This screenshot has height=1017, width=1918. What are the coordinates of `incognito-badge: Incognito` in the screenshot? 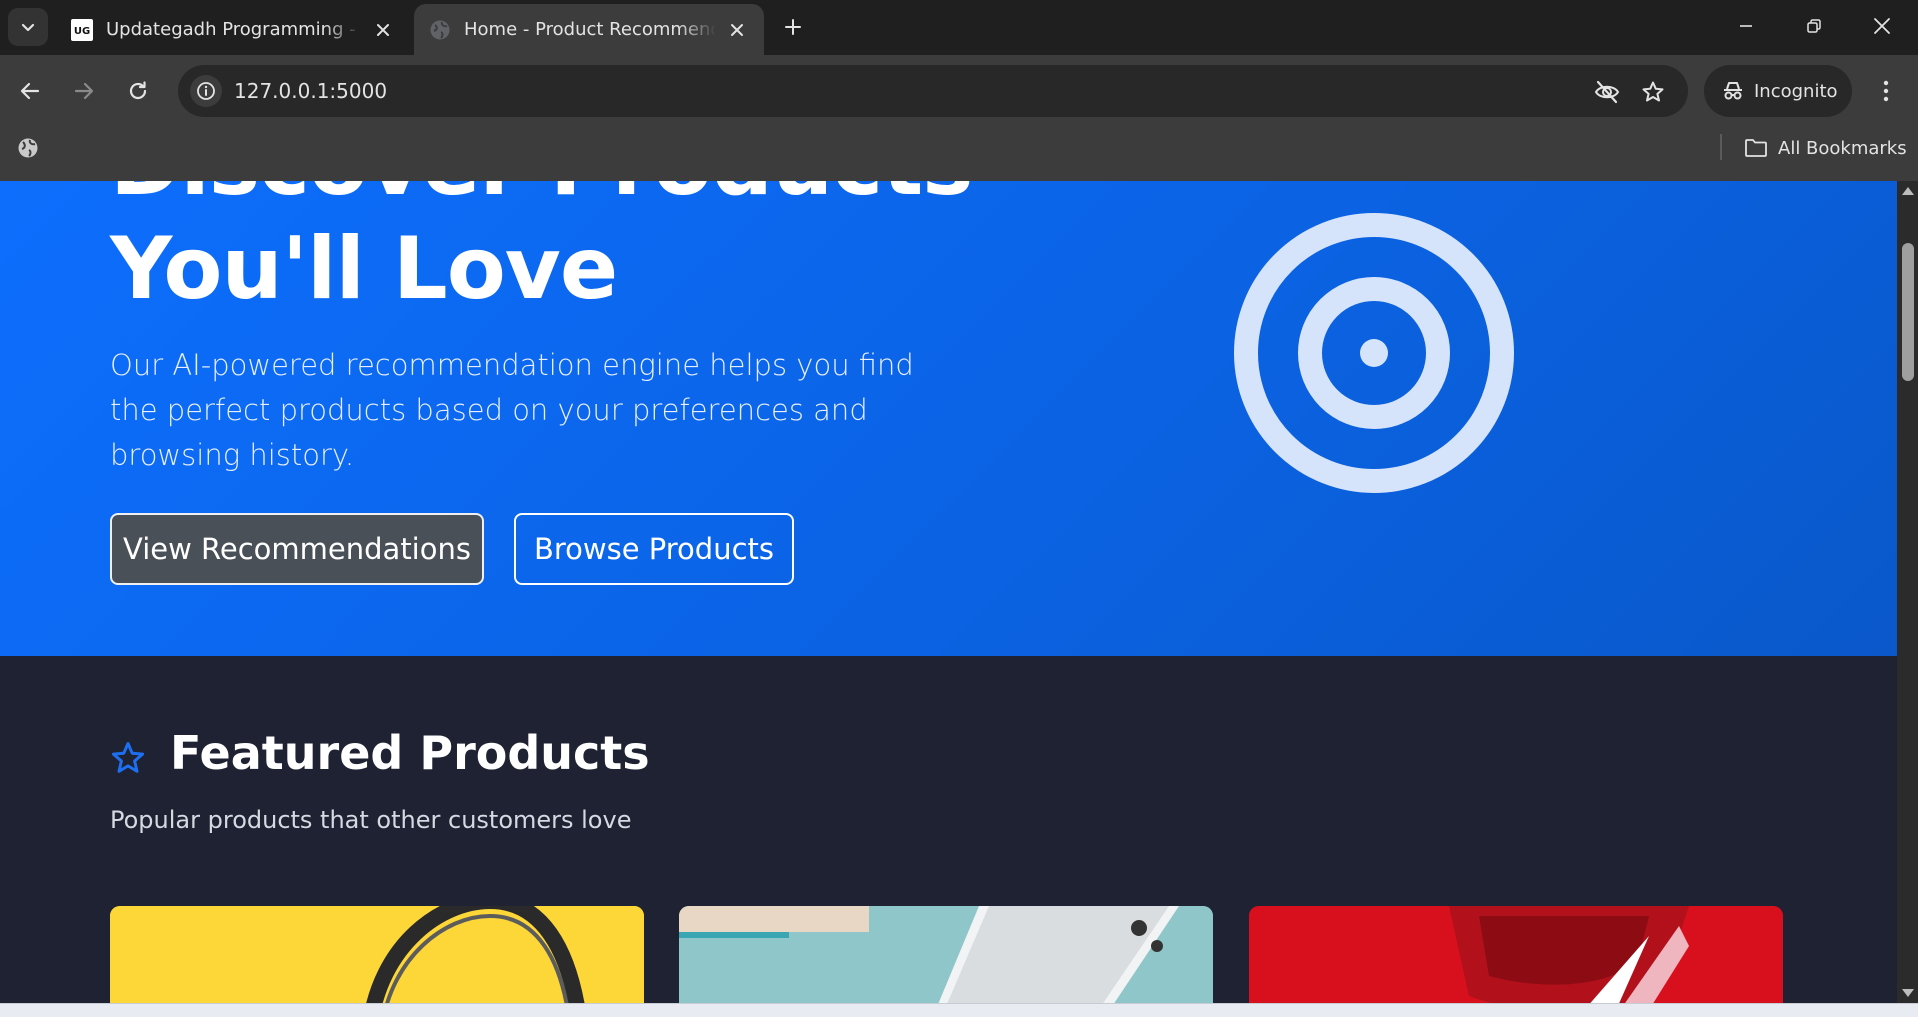 It's located at (1778, 91).